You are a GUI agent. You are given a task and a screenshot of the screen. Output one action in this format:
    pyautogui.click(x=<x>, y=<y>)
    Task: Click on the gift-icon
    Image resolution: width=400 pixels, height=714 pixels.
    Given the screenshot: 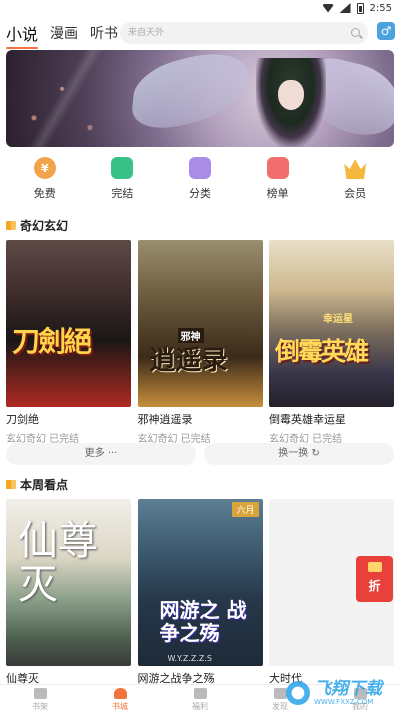 What is the action you would take?
    pyautogui.click(x=200, y=693)
    